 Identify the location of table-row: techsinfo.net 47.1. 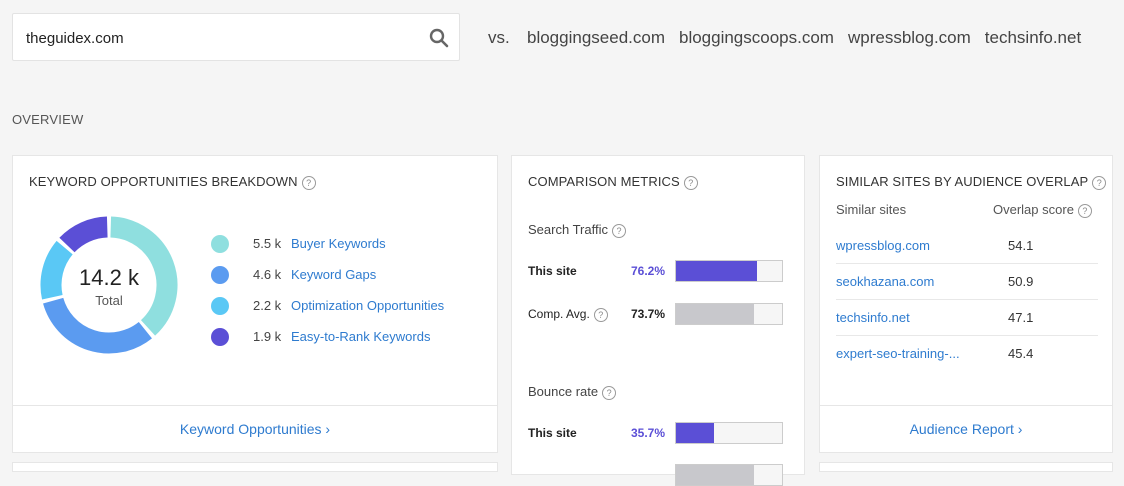
(967, 318).